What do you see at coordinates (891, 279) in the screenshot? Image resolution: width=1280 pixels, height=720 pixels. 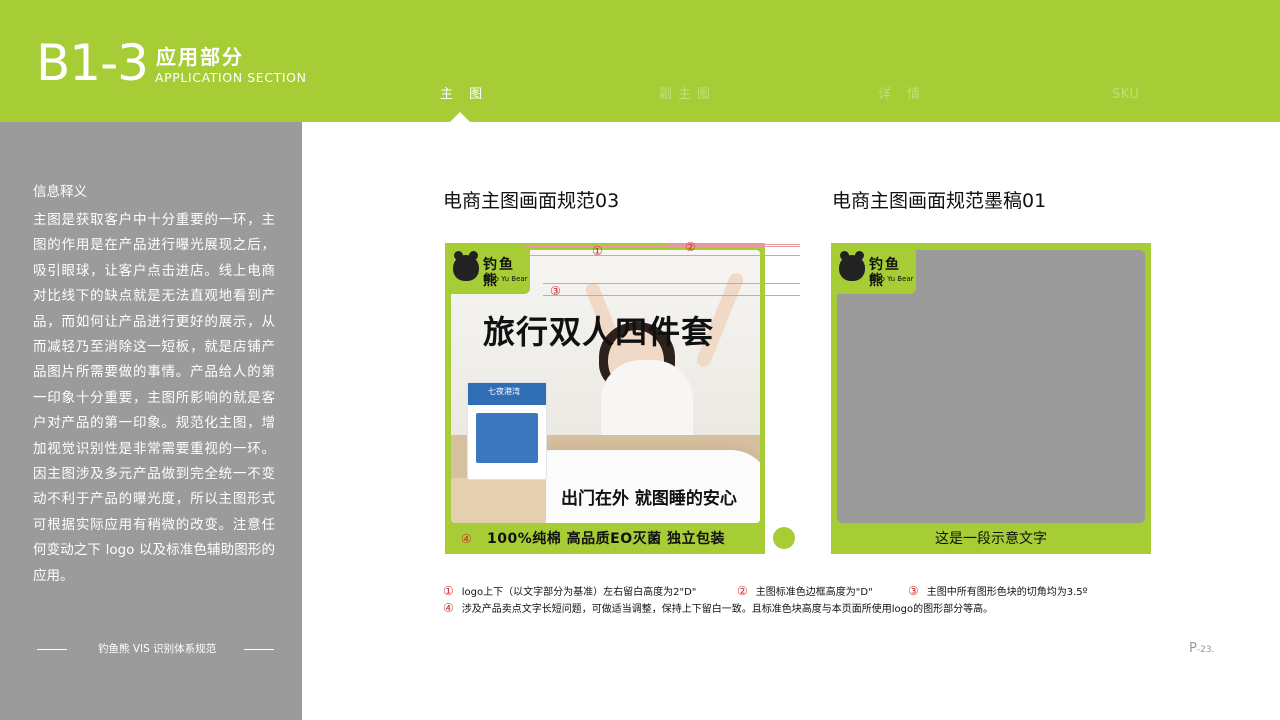 I see `draft-logo-text-en: Diao Yu Bear` at bounding box center [891, 279].